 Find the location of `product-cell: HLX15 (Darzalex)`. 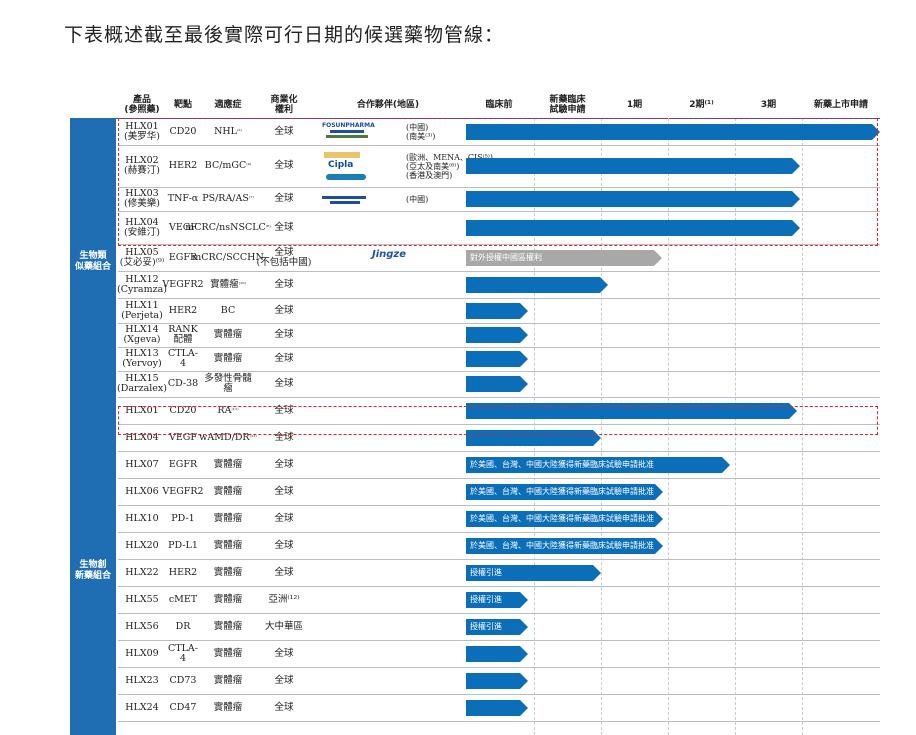

product-cell: HLX15 (Darzalex) is located at coordinates (142, 383).